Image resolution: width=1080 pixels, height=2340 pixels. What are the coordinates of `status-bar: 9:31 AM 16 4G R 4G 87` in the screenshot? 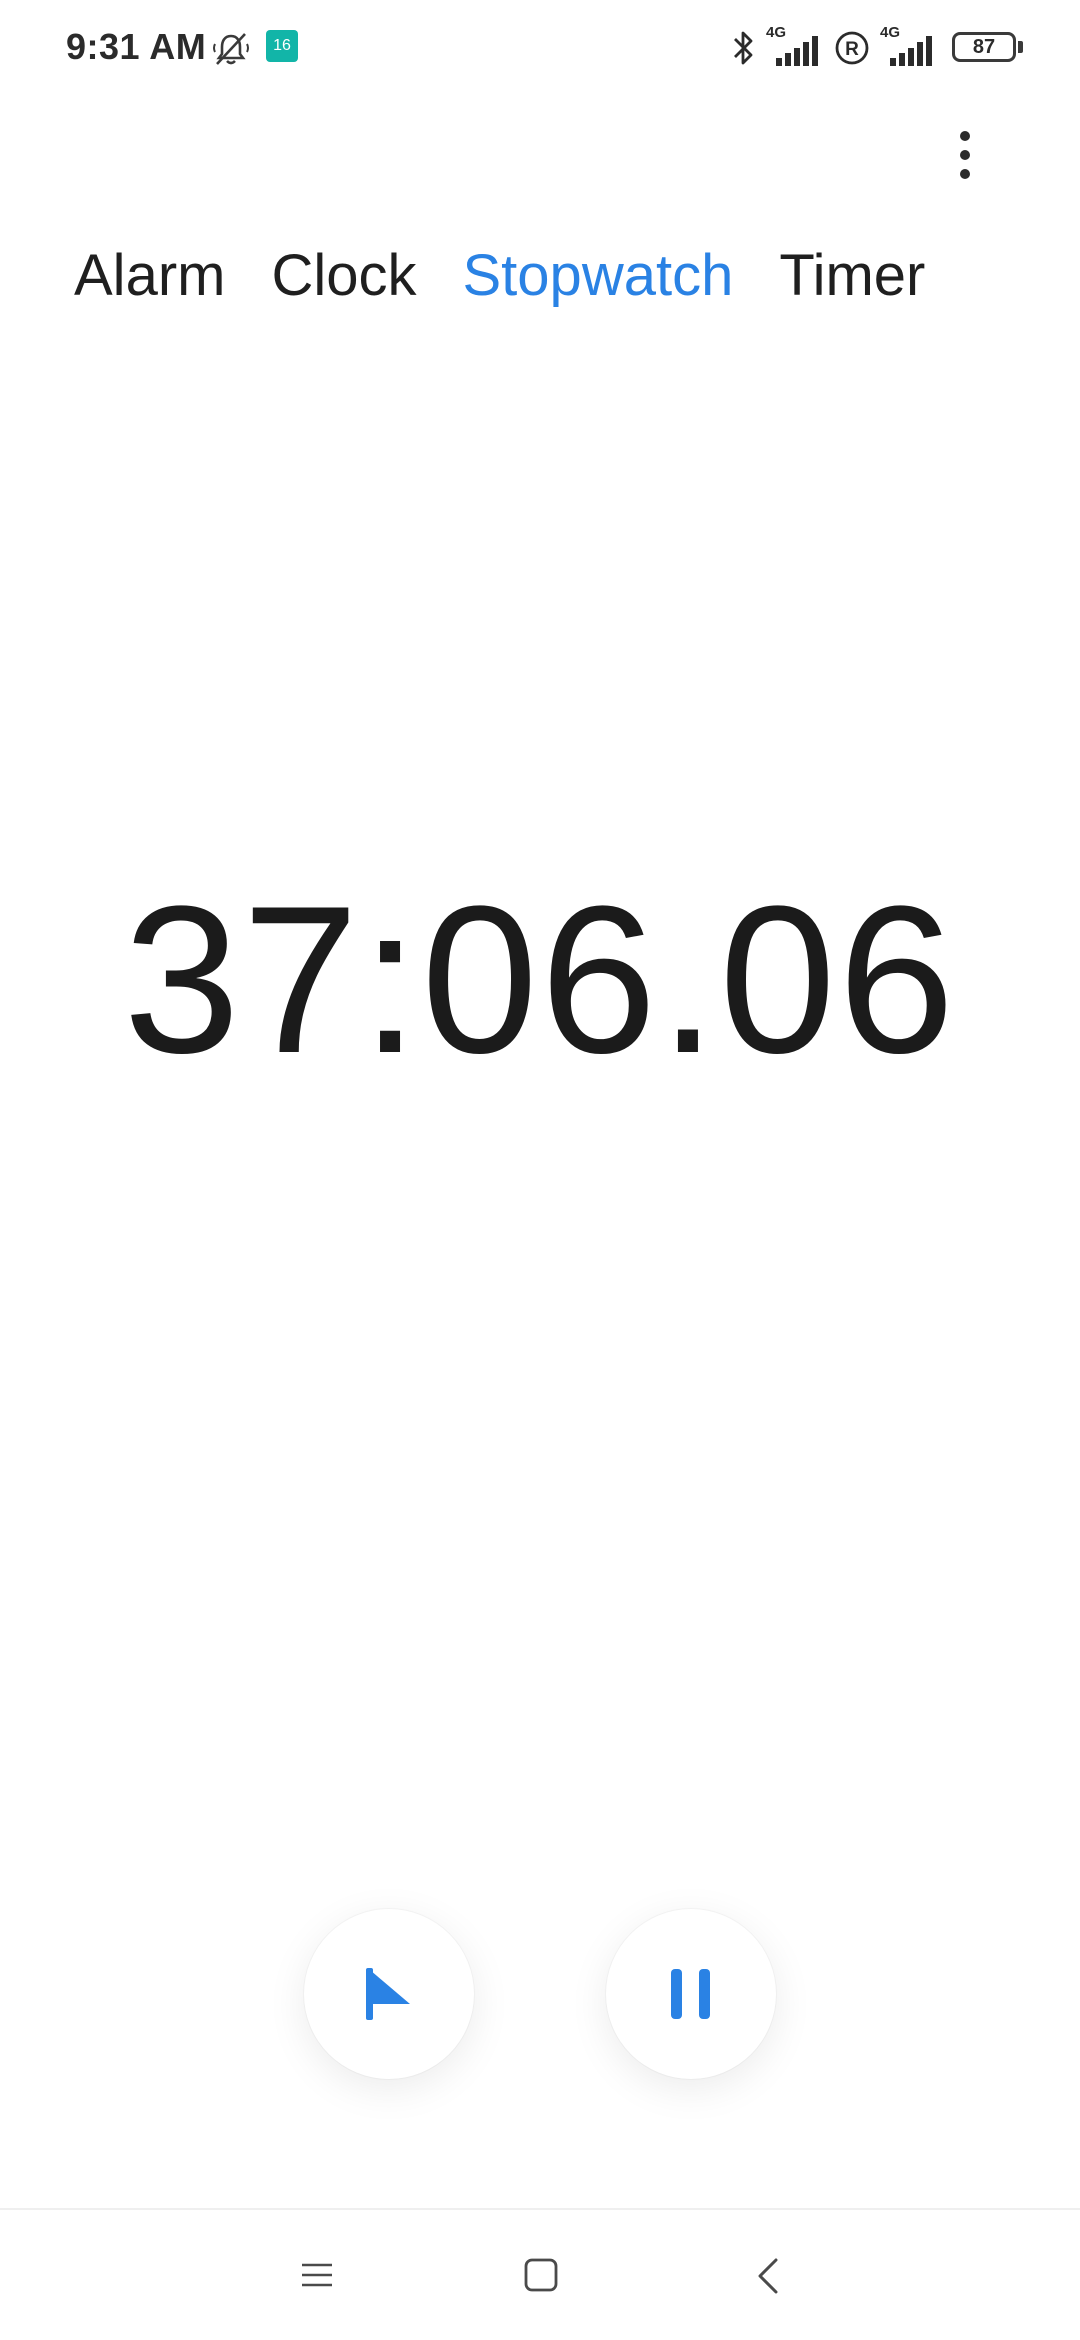 It's located at (540, 48).